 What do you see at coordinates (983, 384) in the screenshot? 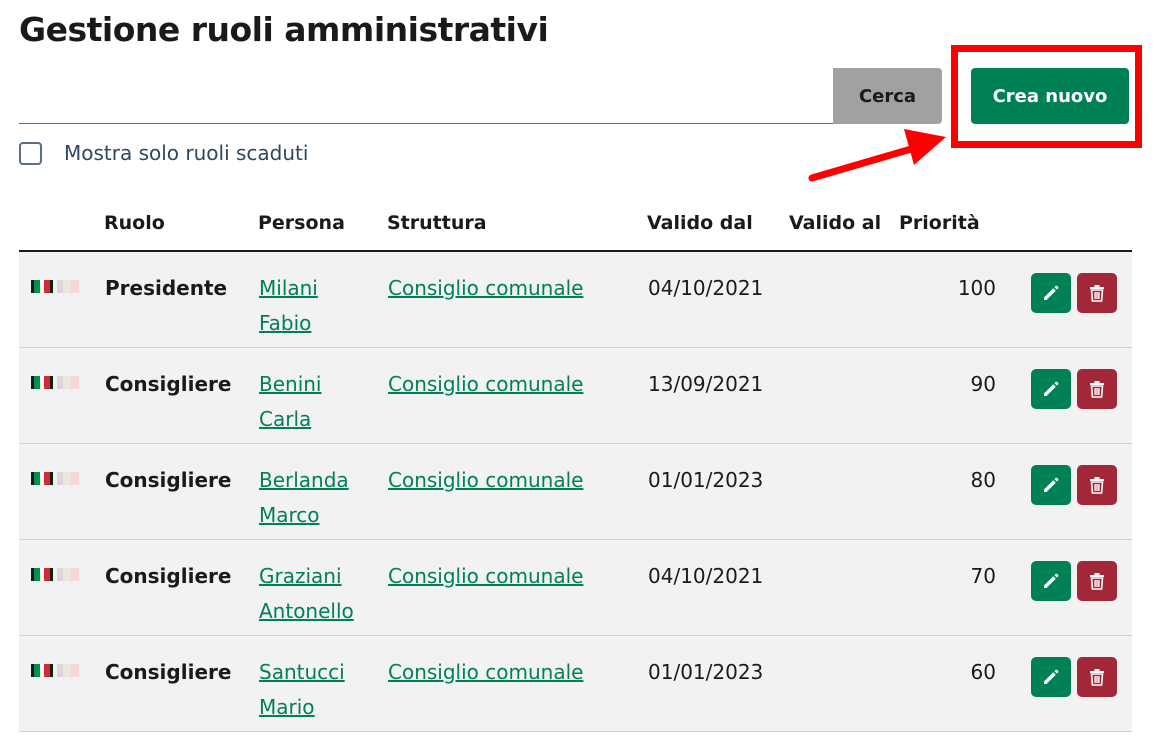
I see `priority-value: 90` at bounding box center [983, 384].